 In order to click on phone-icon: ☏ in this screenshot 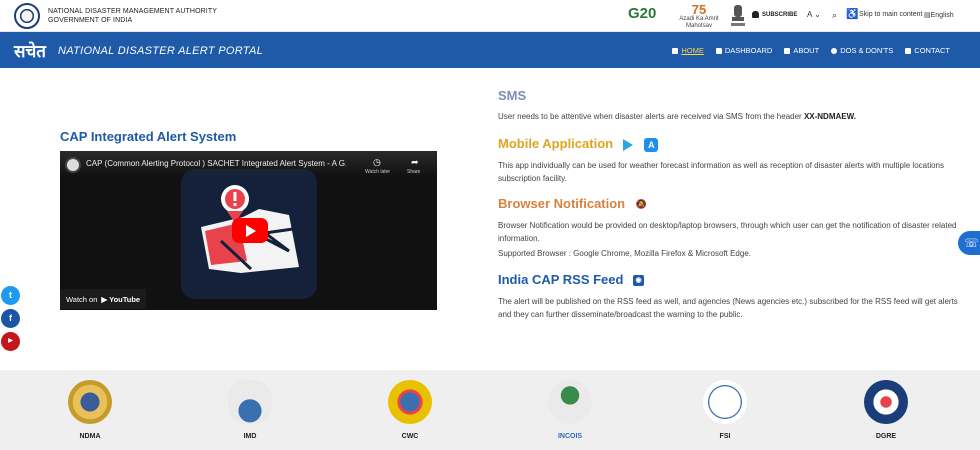, I will do `click(969, 243)`.